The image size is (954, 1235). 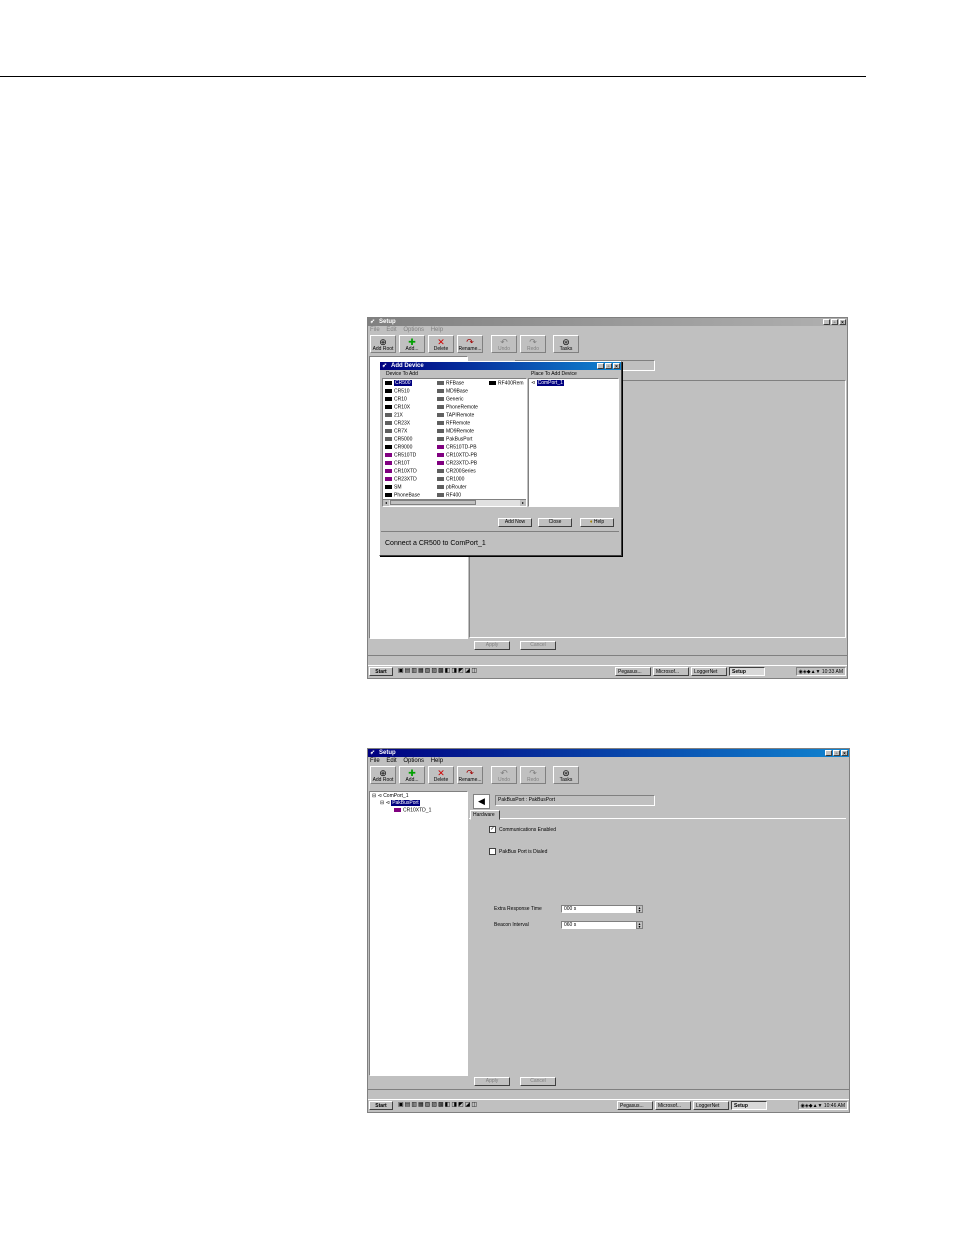 What do you see at coordinates (639, 925) in the screenshot?
I see `beacon-interval-spinner-icon: ▴ ▾` at bounding box center [639, 925].